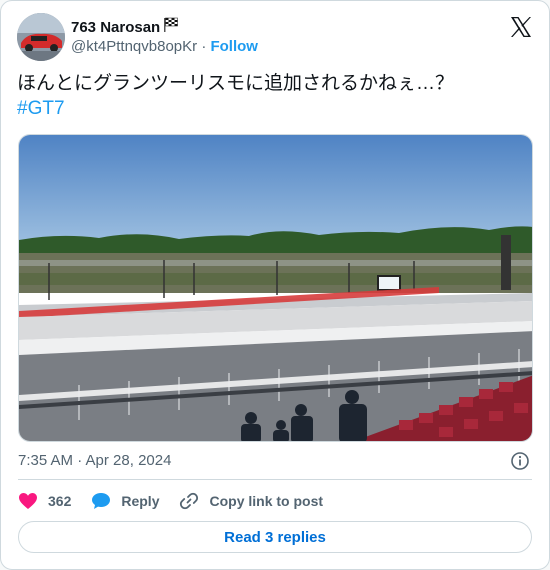 This screenshot has width=550, height=570. I want to click on author-name-row: 763 Narosan, so click(125, 27).